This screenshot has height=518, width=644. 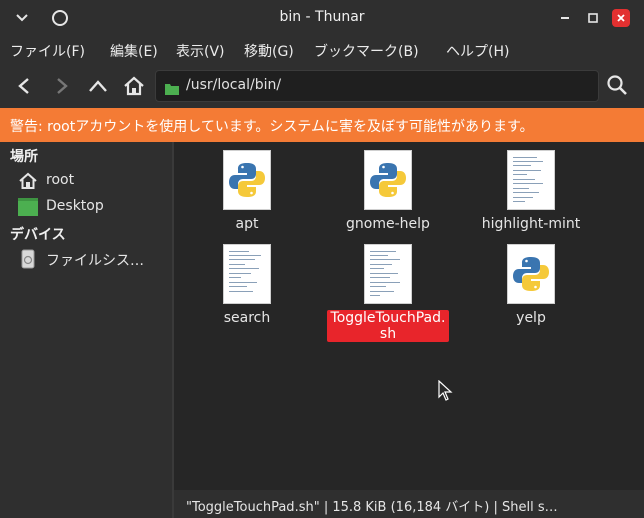 What do you see at coordinates (98, 86) in the screenshot?
I see `up-arrow-icon` at bounding box center [98, 86].